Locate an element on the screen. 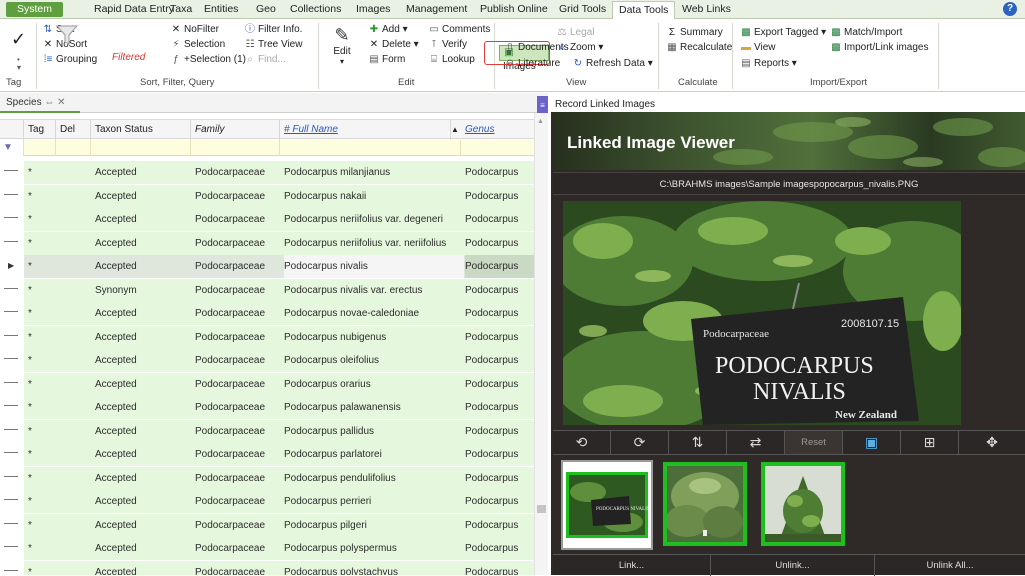 This screenshot has width=1025, height=576. tag-dropdown-icon: ▾ is located at coordinates (19, 67).